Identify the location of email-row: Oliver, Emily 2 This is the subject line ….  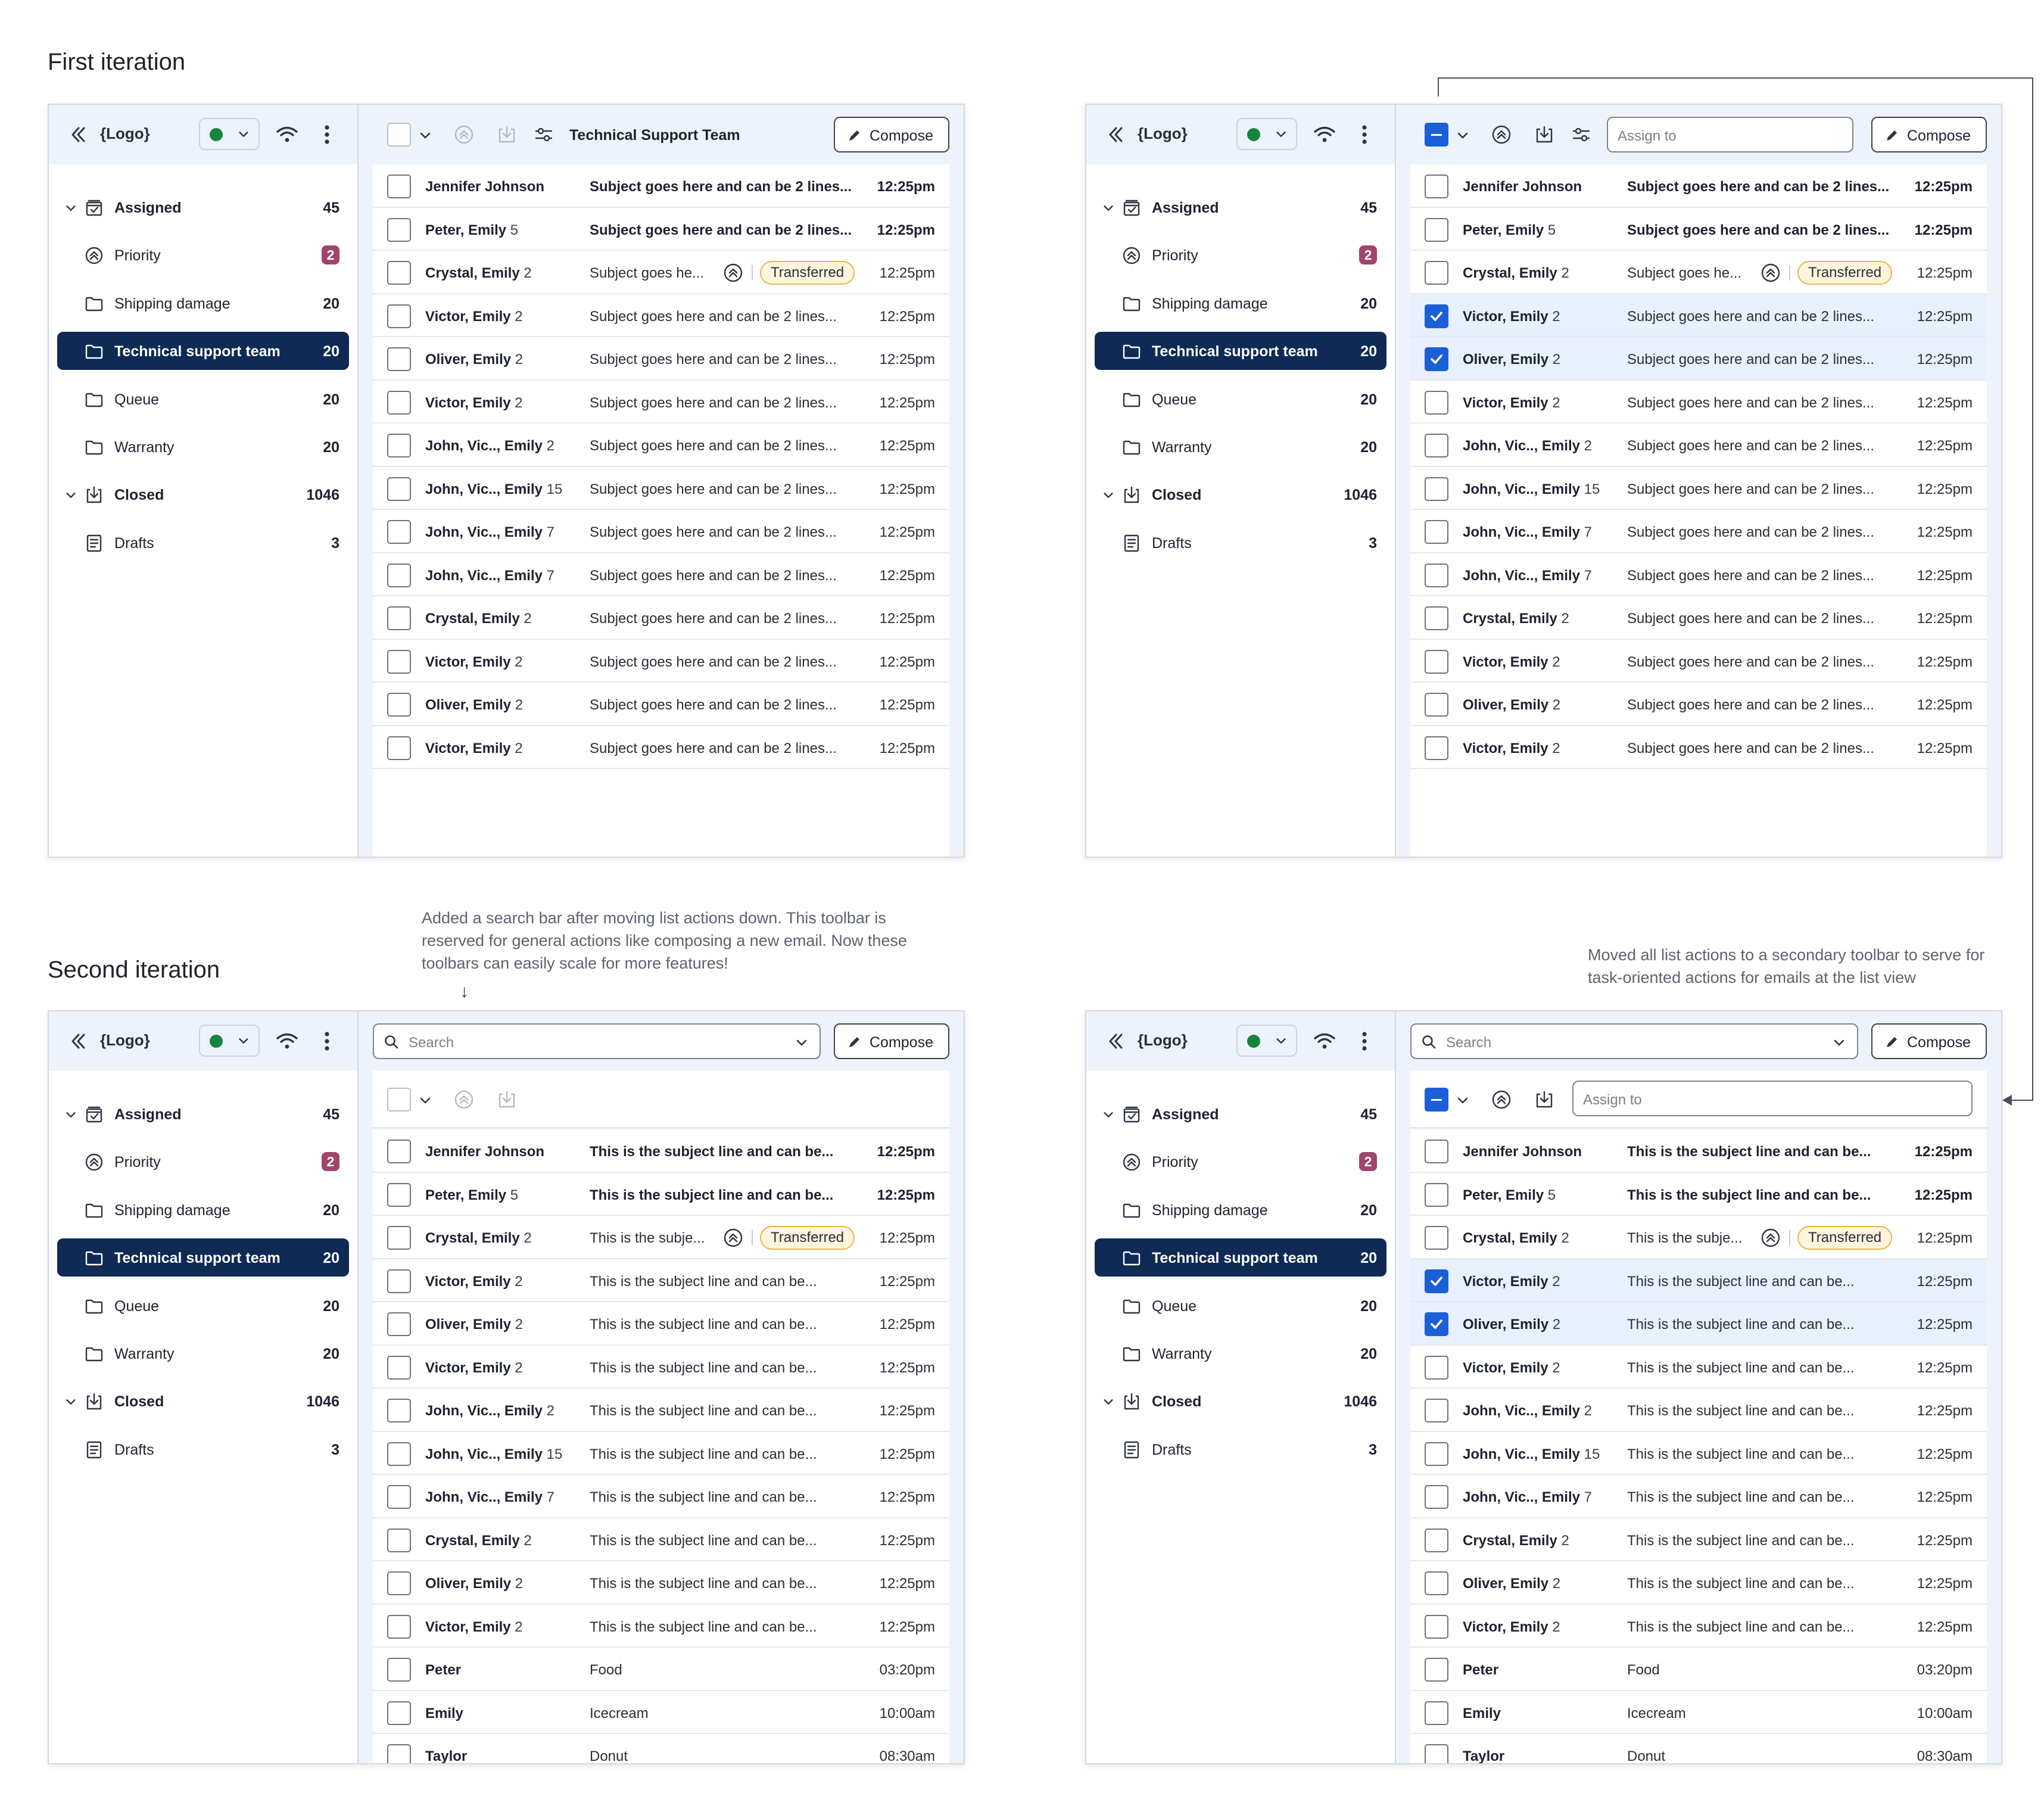
(661, 1583).